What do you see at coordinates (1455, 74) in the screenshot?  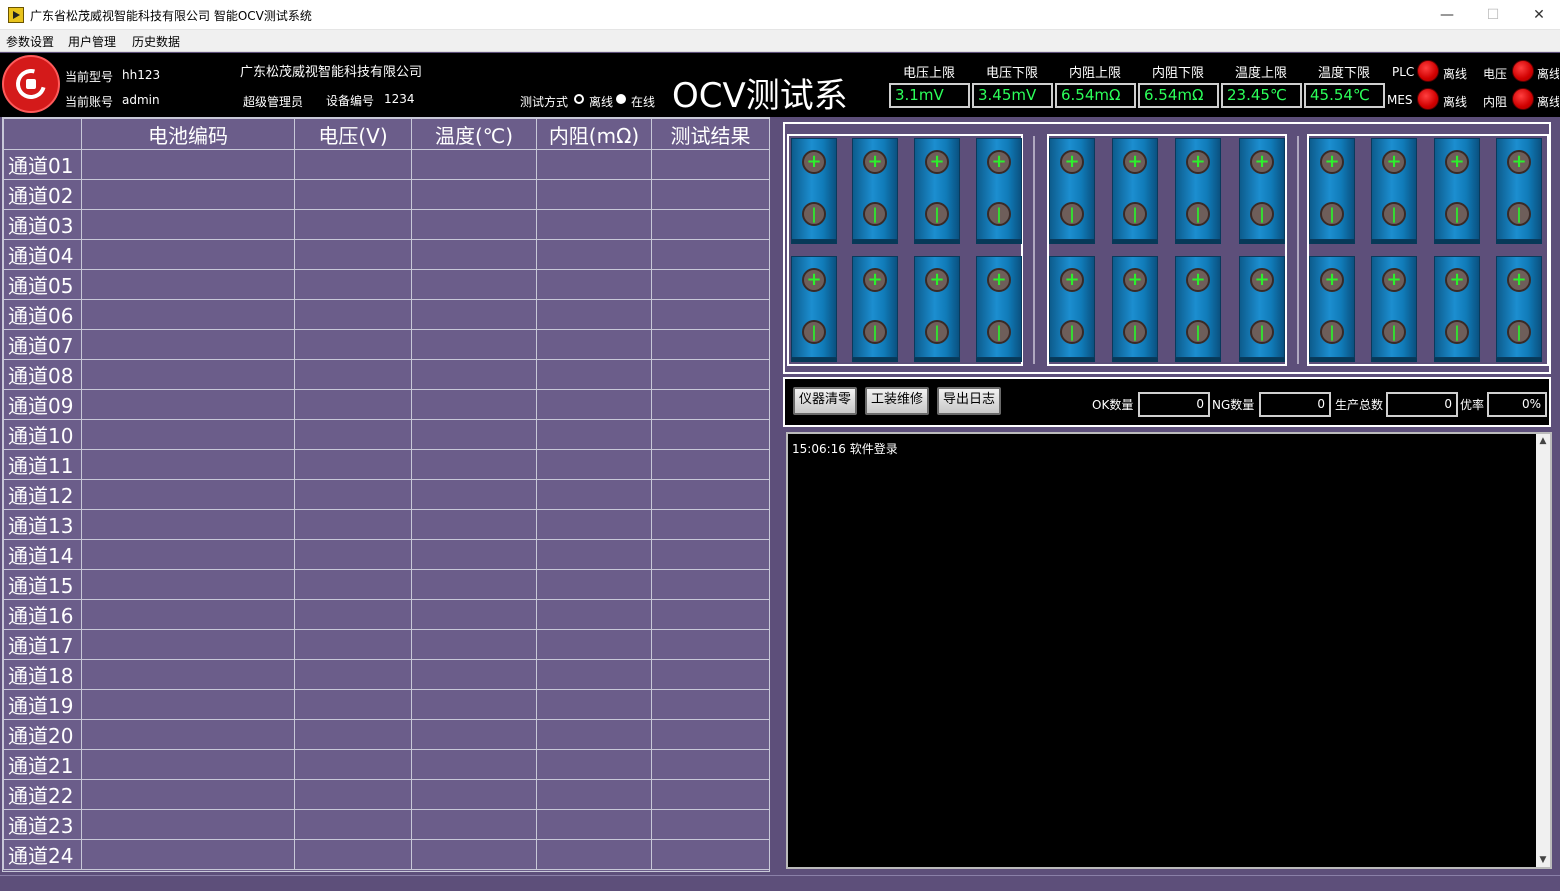 I see `plc-state: 离线` at bounding box center [1455, 74].